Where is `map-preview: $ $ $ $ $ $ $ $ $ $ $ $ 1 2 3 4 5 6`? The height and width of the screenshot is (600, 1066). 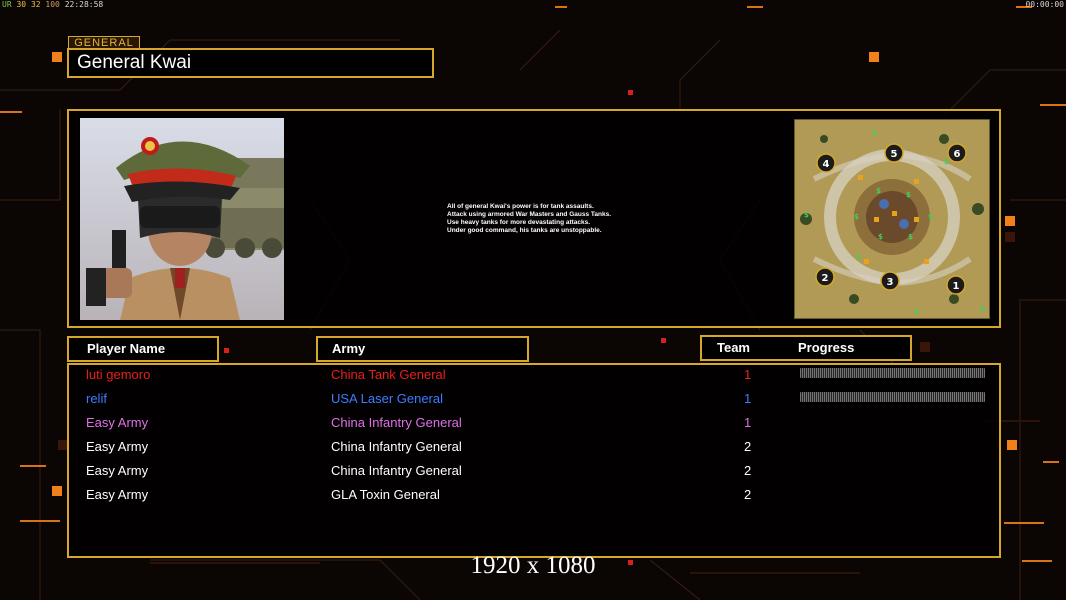
map-preview: $ $ $ $ $ $ $ $ $ $ $ $ 1 2 3 4 5 6 is located at coordinates (892, 219).